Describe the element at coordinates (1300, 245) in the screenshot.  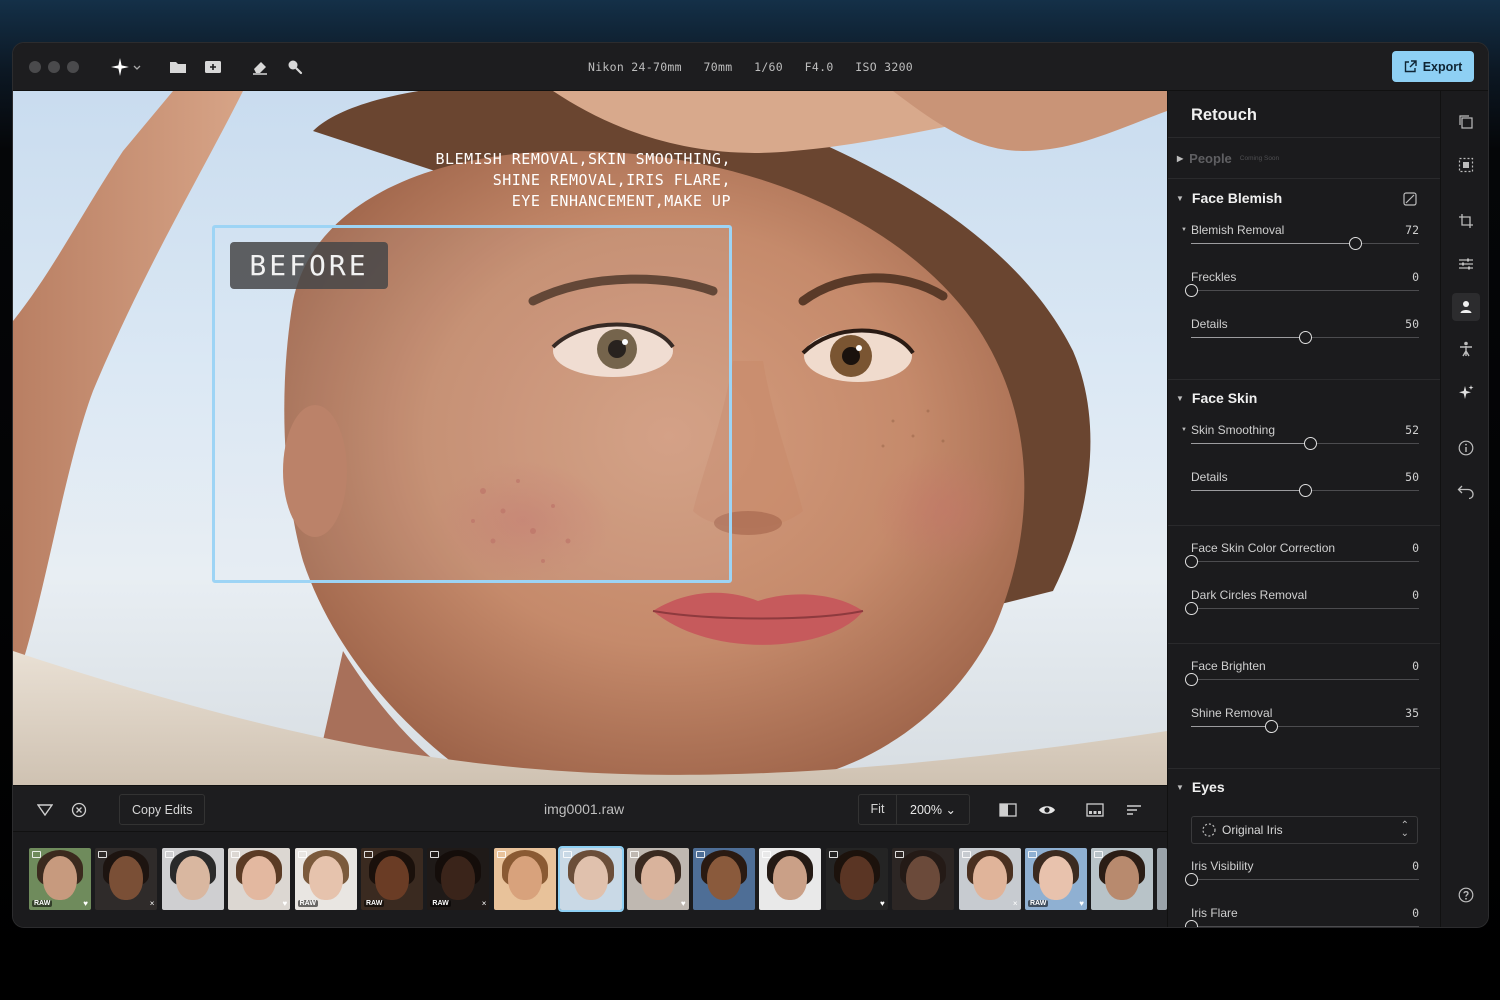
I see `slider-blemish-removal: ▼ Blemish Removal 72` at that location.